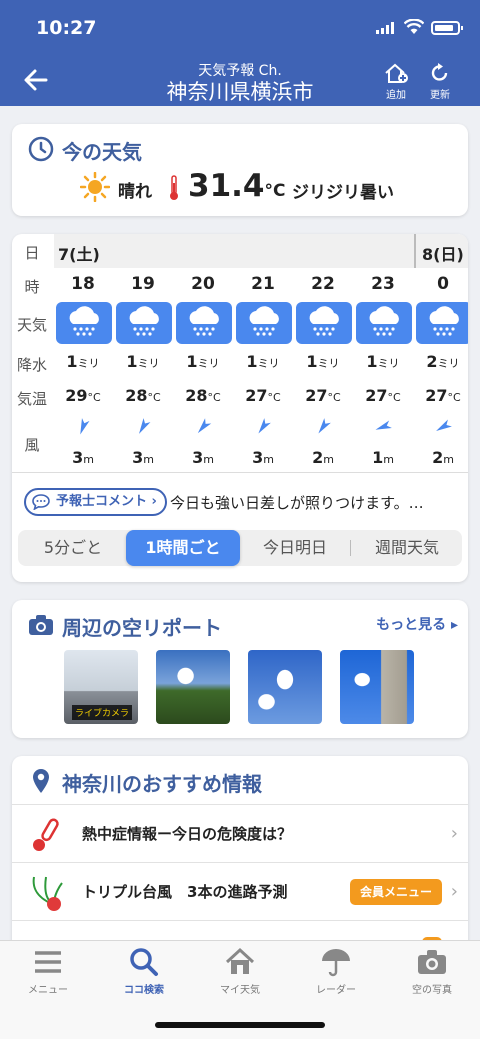 The image size is (480, 1039). What do you see at coordinates (443, 254) in the screenshot?
I see `day-label-tomorrow: 8(日)` at bounding box center [443, 254].